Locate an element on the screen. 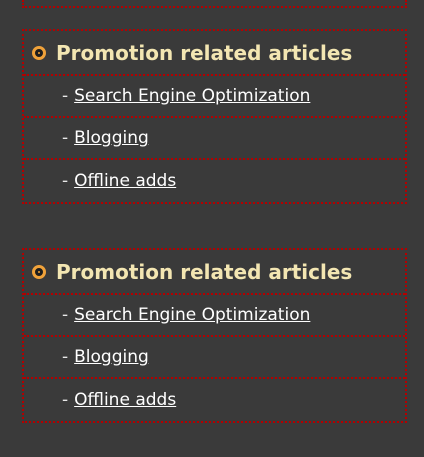  top-panel-strip is located at coordinates (214, 4).